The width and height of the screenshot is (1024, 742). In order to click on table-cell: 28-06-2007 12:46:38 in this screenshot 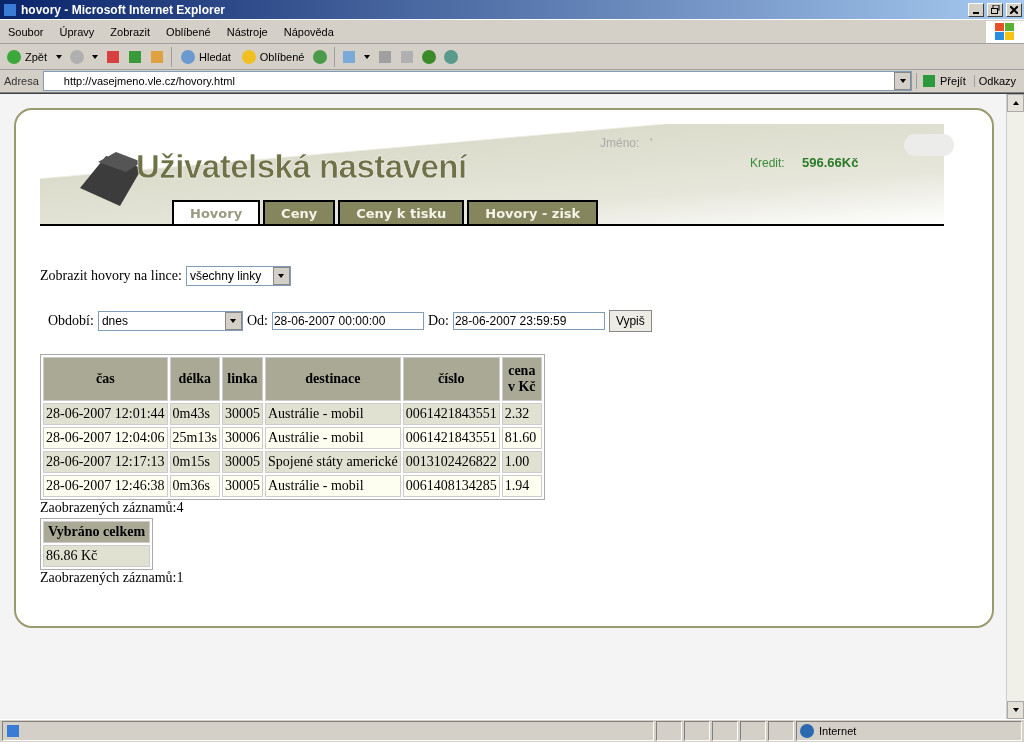, I will do `click(105, 486)`.